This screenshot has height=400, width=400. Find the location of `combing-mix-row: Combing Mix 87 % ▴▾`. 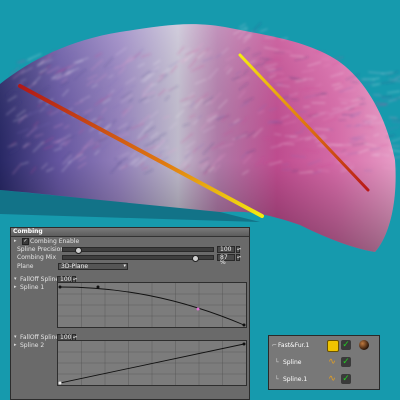

combing-mix-row: Combing Mix 87 % ▴▾ is located at coordinates (130, 260).